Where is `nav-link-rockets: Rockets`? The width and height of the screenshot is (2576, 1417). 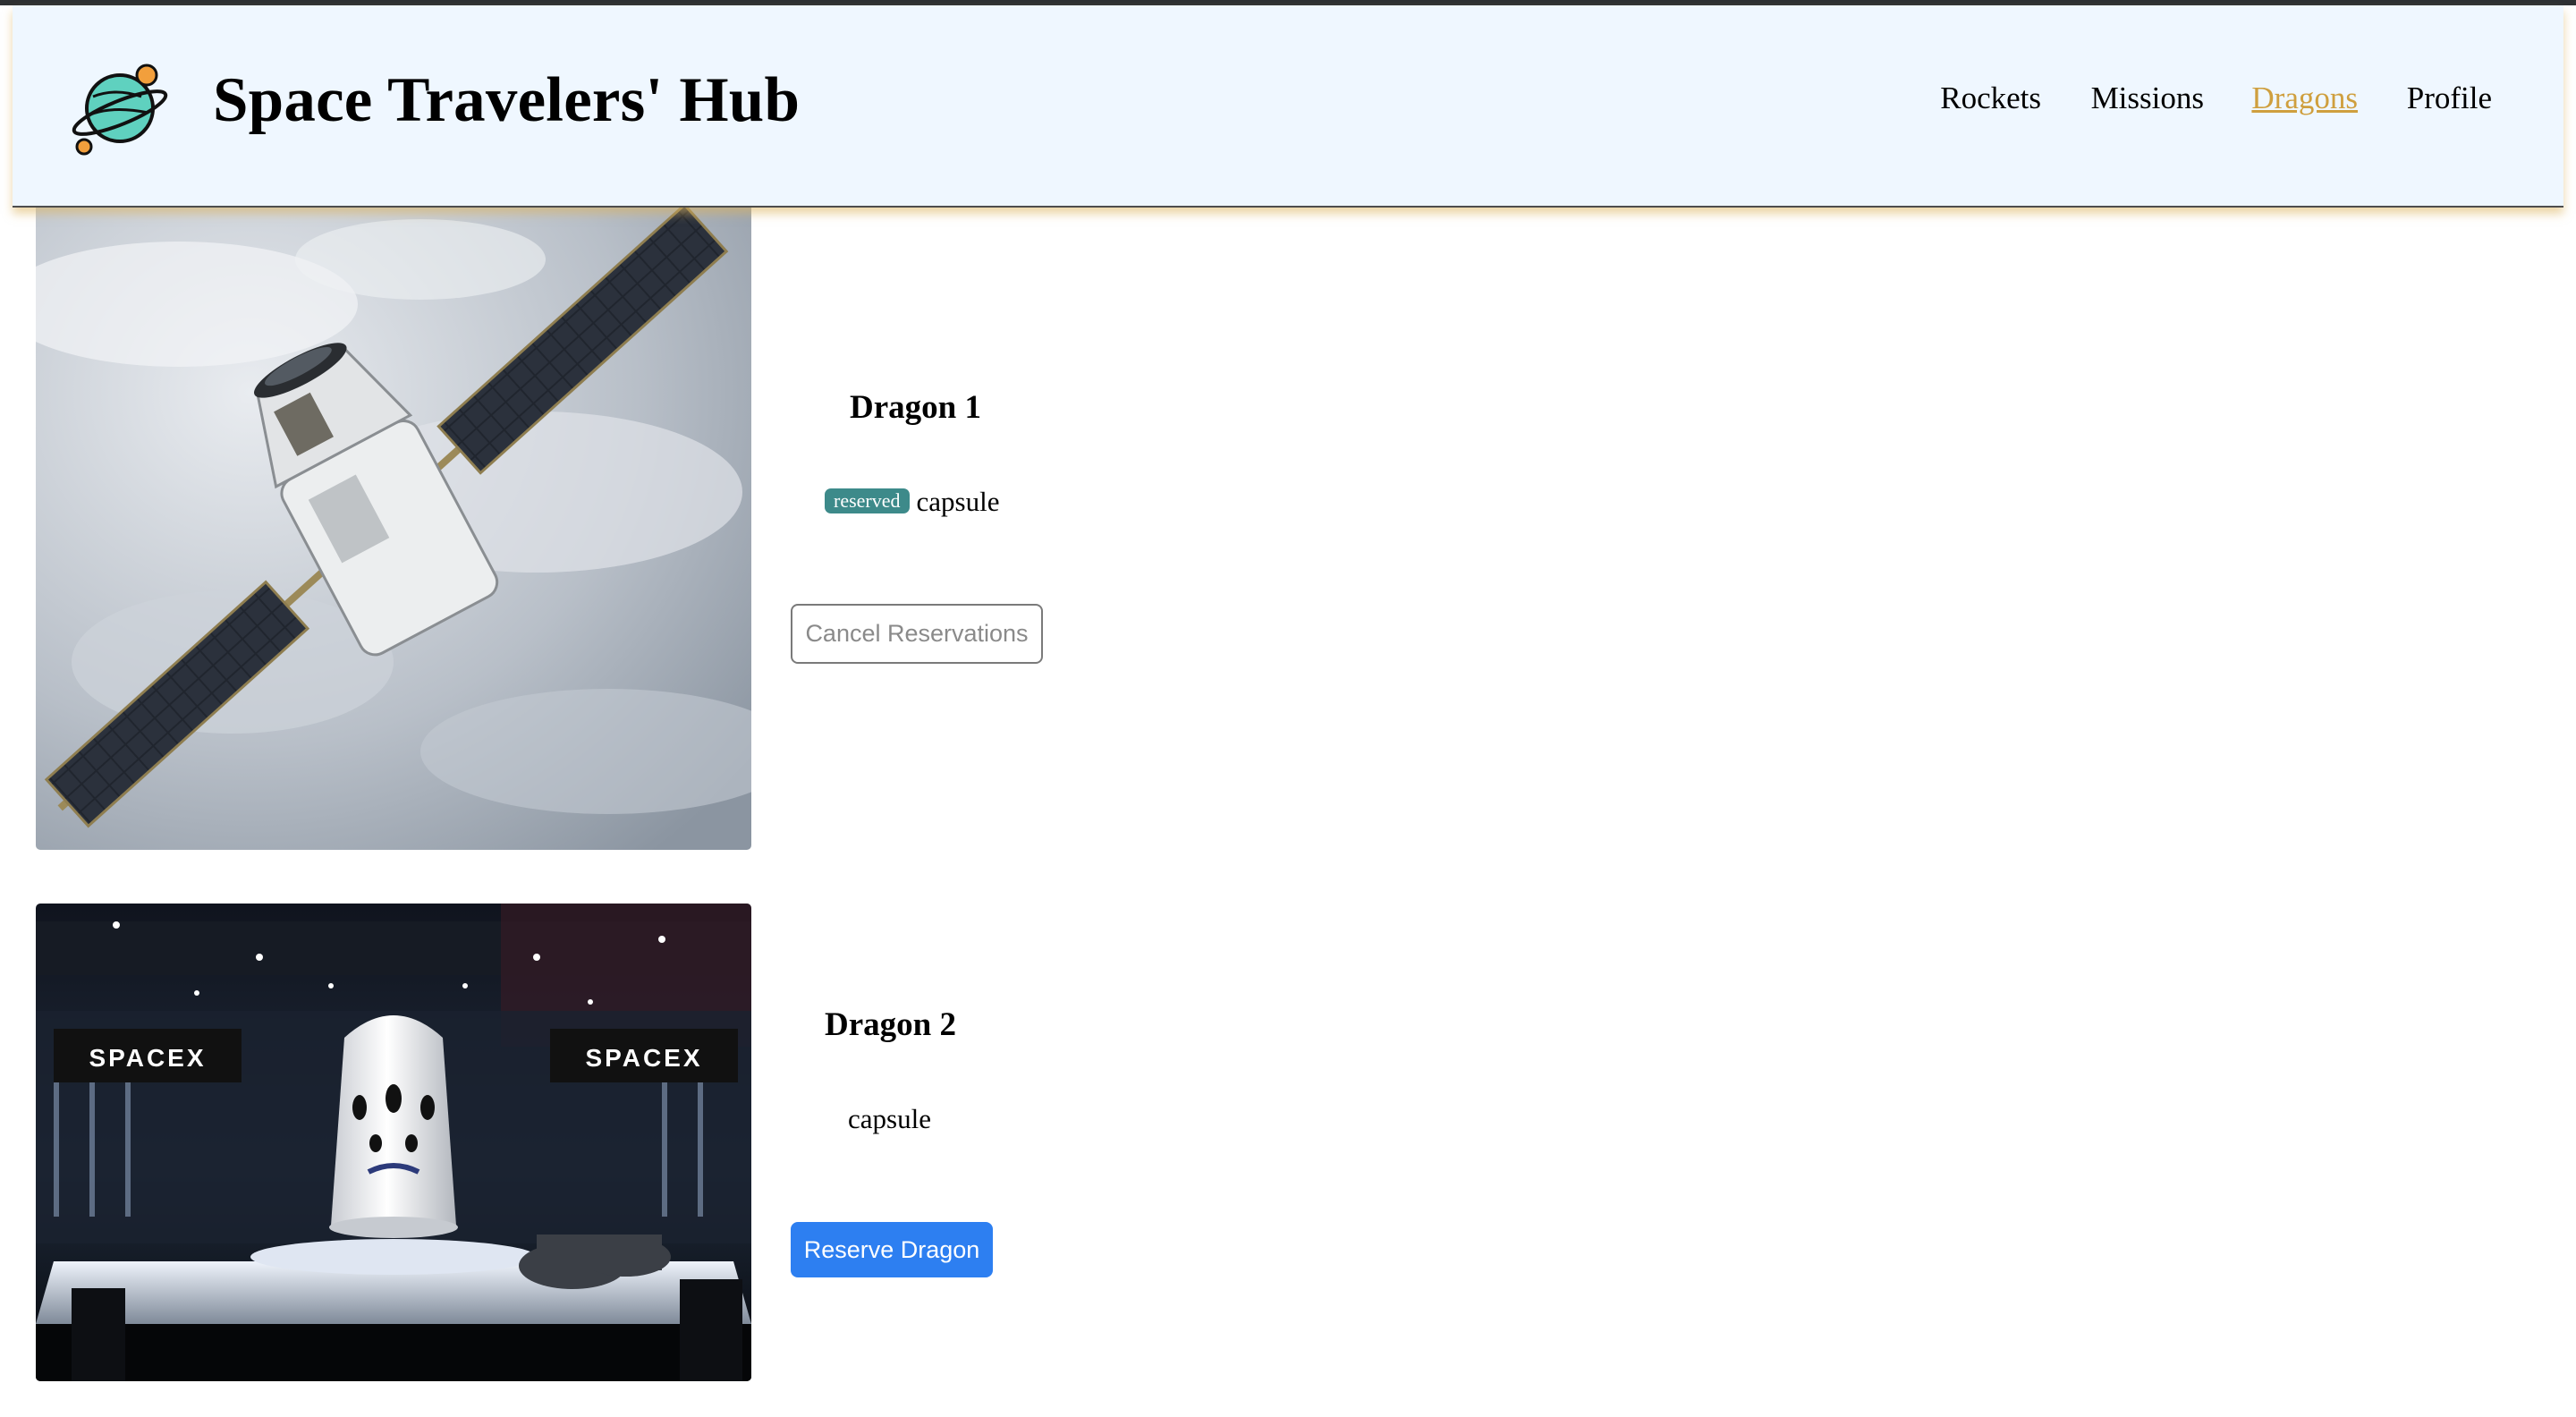 nav-link-rockets: Rockets is located at coordinates (1990, 99).